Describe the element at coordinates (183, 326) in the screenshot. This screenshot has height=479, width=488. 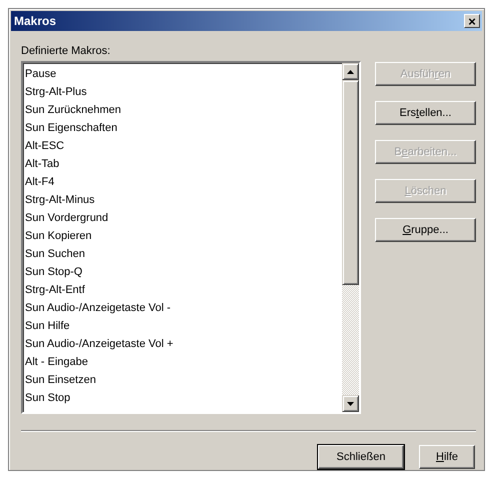
I see `macro-item: Sun Hilfe` at that location.